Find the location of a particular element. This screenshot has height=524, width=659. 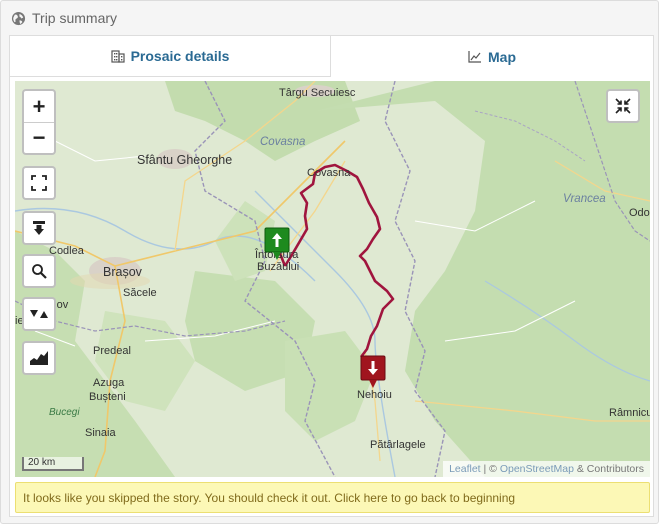

label-vrancea: Vrancea is located at coordinates (584, 199).